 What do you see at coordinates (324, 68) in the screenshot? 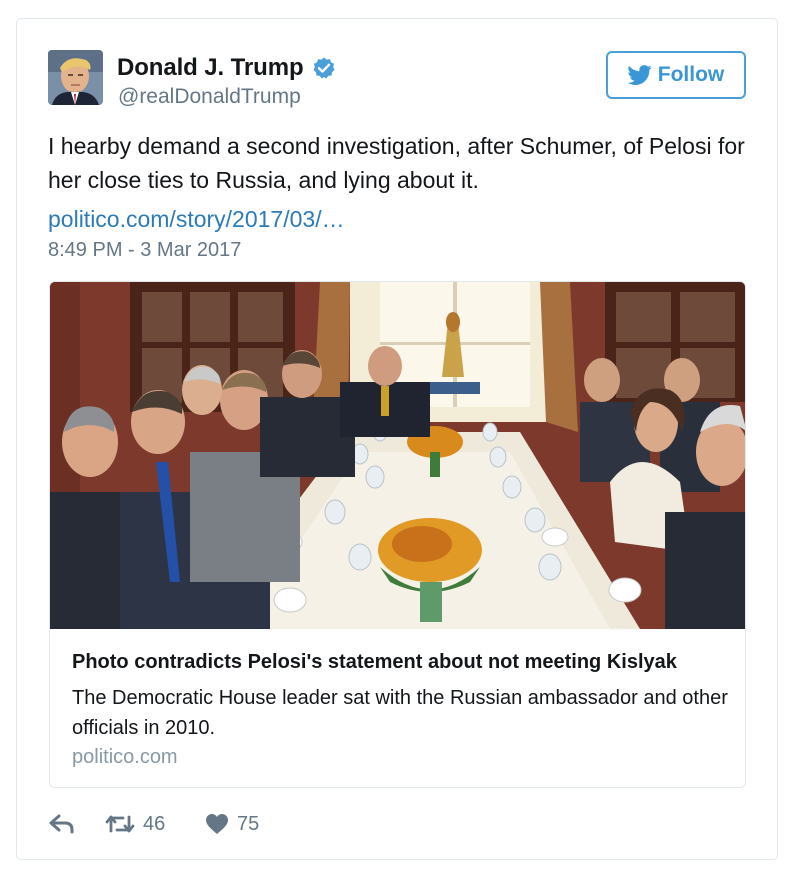
I see `verified-badge-icon` at bounding box center [324, 68].